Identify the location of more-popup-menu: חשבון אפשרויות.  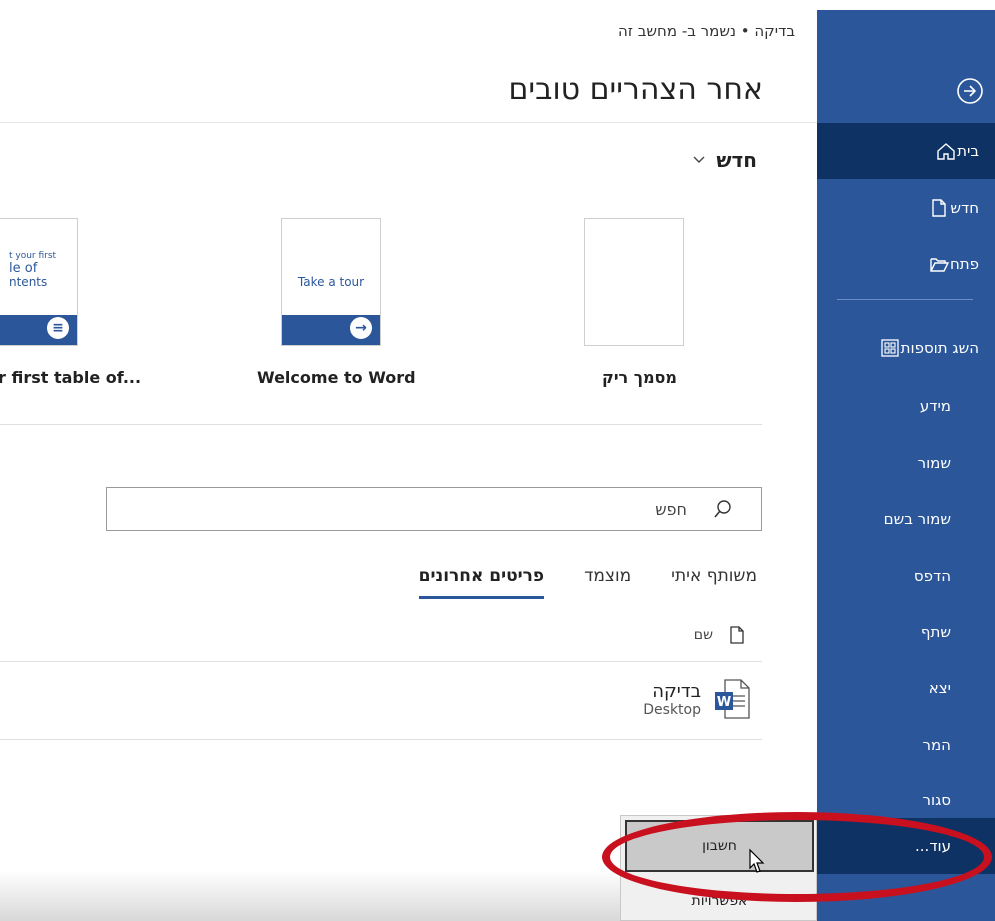
(718, 868).